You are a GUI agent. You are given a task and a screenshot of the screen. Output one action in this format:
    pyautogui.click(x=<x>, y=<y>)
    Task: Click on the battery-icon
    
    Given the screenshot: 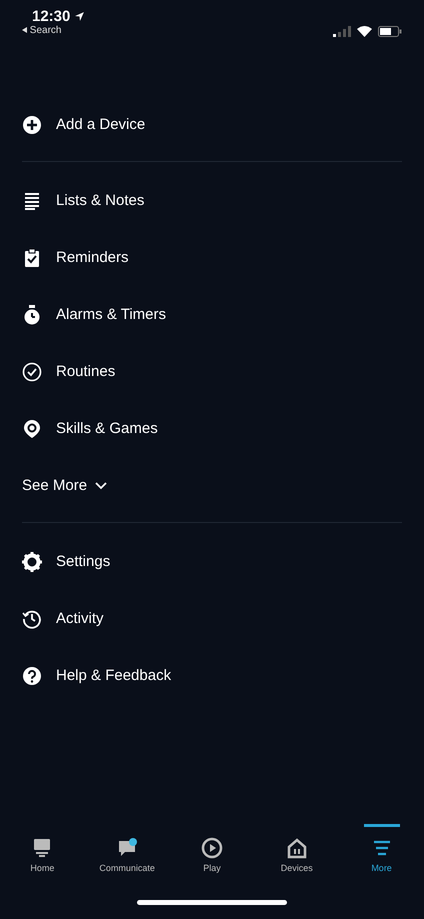 What is the action you would take?
    pyautogui.click(x=390, y=31)
    